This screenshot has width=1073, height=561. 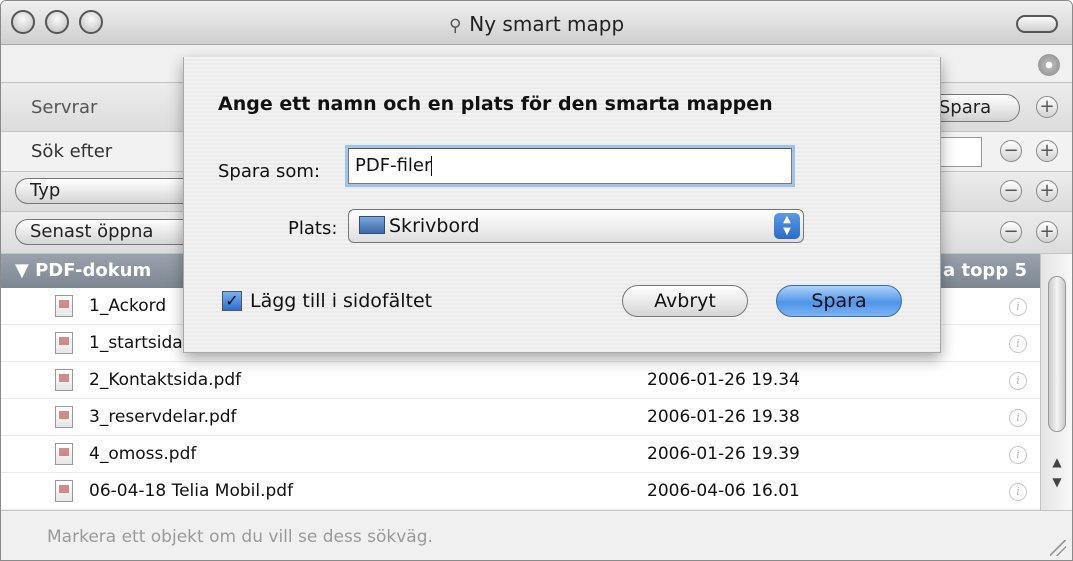 I want to click on file-name: 06-04-18 Telia Mobil.pdf, so click(x=191, y=491).